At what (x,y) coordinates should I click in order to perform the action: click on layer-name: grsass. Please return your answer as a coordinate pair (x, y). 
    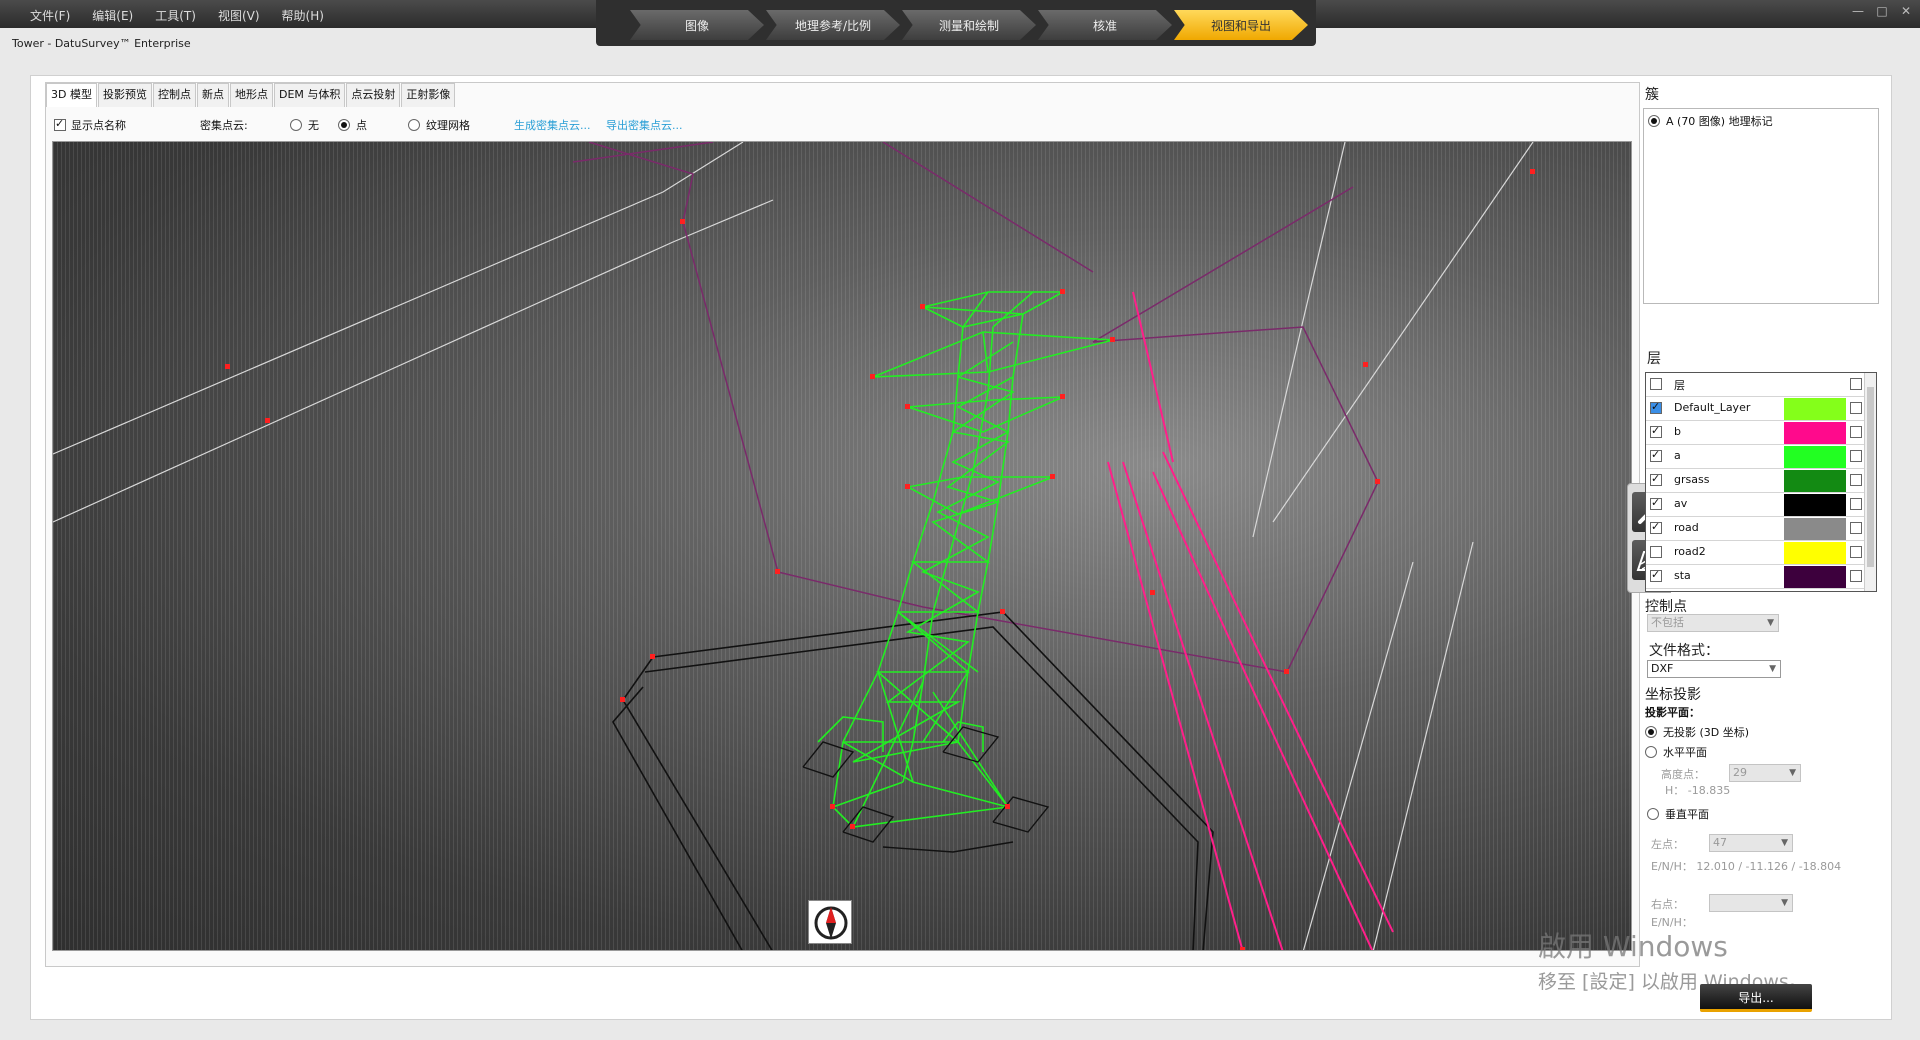
    Looking at the image, I should click on (1692, 479).